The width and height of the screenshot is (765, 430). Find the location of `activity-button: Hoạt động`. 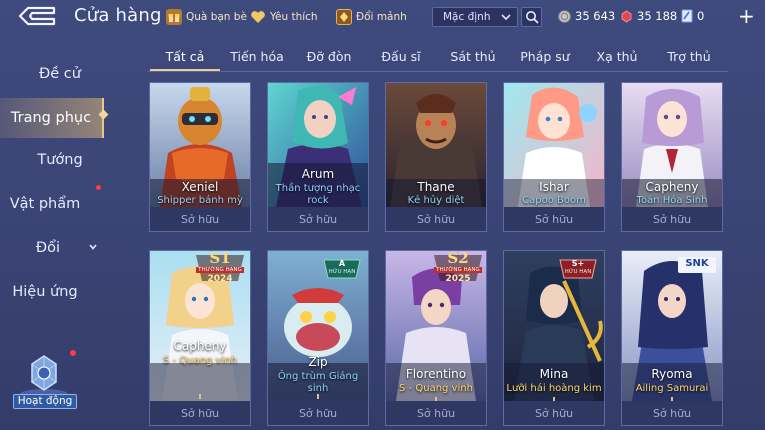

activity-button: Hoạt động is located at coordinates (45, 381).